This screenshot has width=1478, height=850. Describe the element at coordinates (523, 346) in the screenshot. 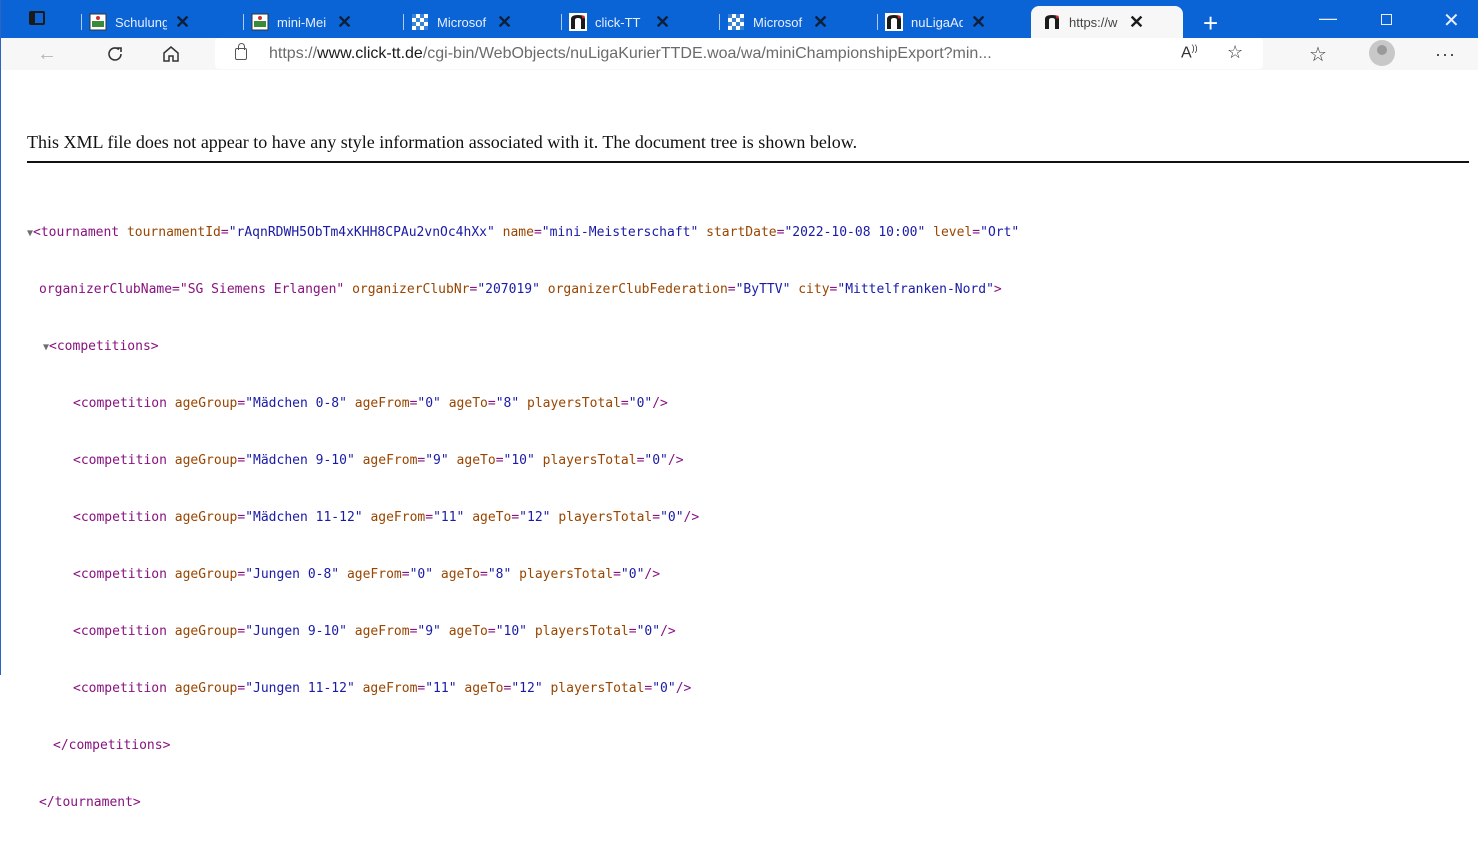

I see `xml-line: ▼<competitions>` at that location.